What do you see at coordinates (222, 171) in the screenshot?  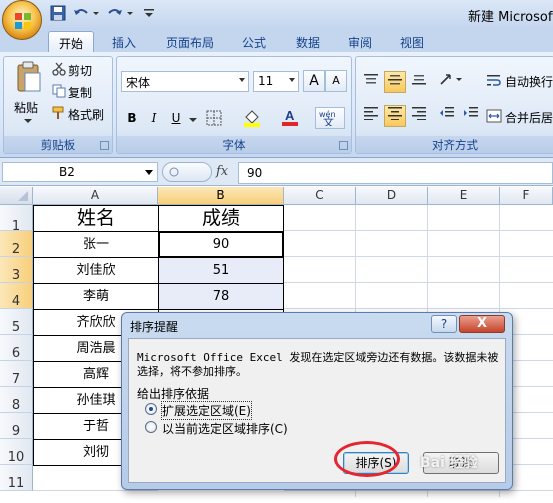 I see `insert-function-button: fx` at bounding box center [222, 171].